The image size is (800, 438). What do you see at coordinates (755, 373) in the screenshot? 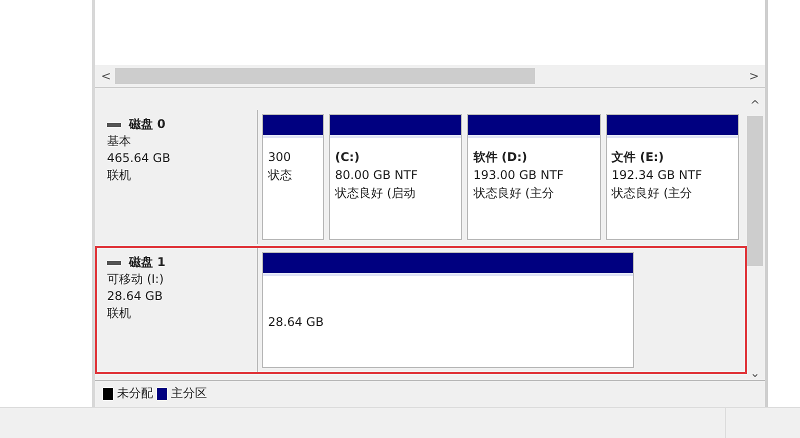
I see `scroll-down-arrow: ⌄` at bounding box center [755, 373].